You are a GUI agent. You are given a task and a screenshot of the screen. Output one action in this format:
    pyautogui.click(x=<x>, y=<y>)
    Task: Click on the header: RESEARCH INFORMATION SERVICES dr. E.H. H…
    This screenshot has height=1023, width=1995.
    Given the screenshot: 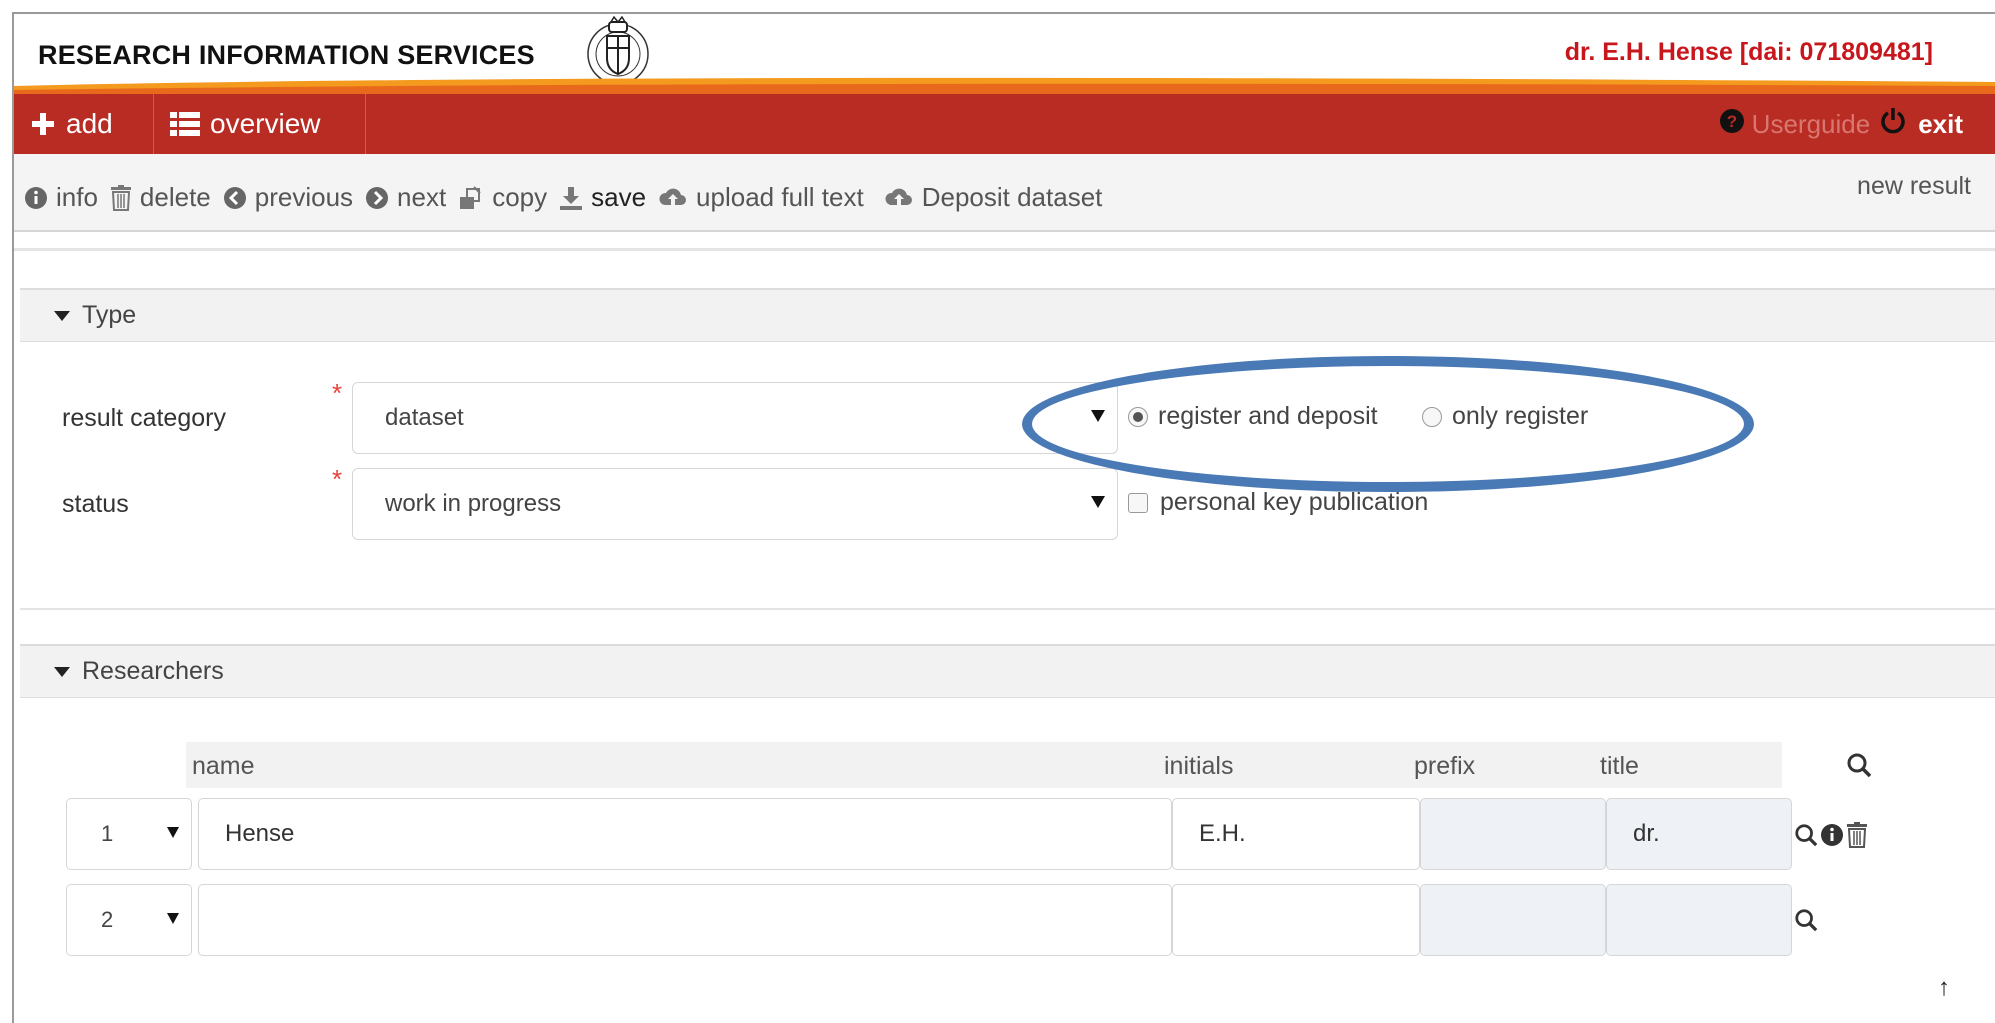 What is the action you would take?
    pyautogui.click(x=1004, y=54)
    